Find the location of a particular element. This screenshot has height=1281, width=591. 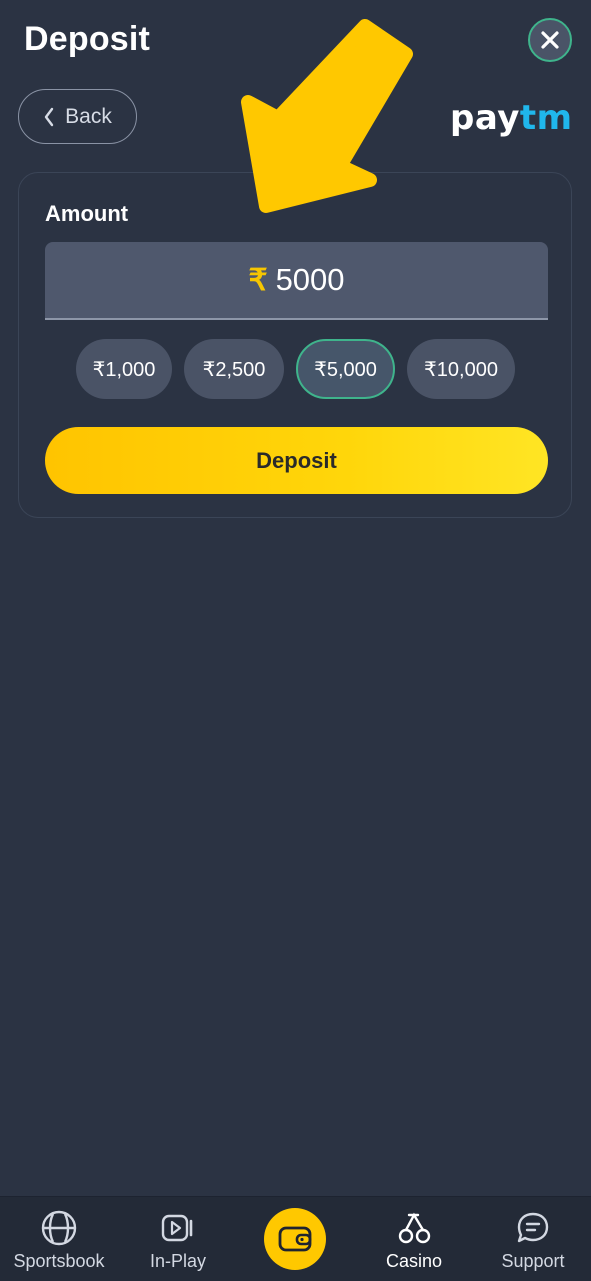

quick-amount-2500: ₹2,500 is located at coordinates (234, 369).